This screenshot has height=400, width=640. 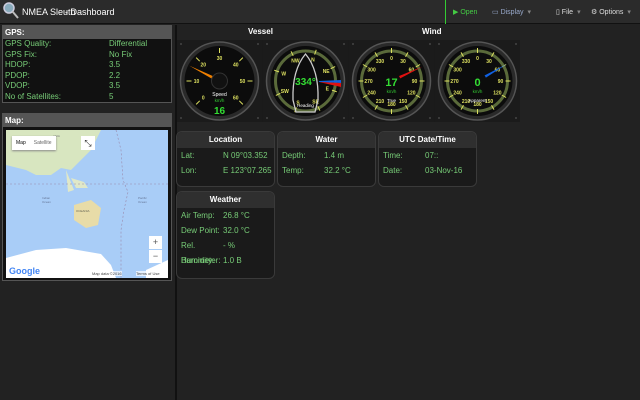 I want to click on location-card: Location Lat: N 09°03.352 Lon: E 123°07.265, so click(x=225, y=159).